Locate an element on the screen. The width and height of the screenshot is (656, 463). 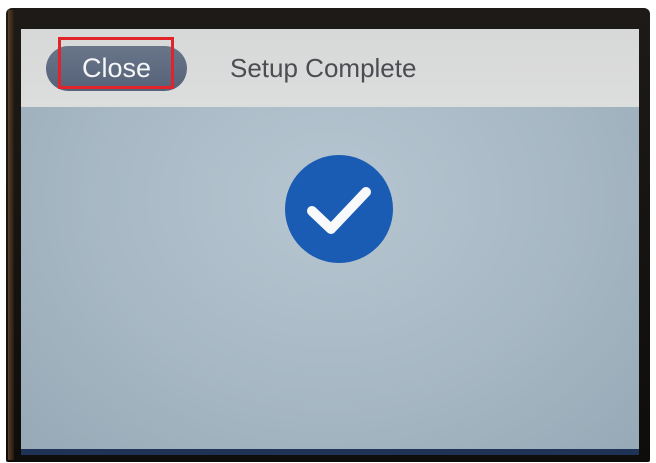
close-button-label: Close is located at coordinates (116, 68).